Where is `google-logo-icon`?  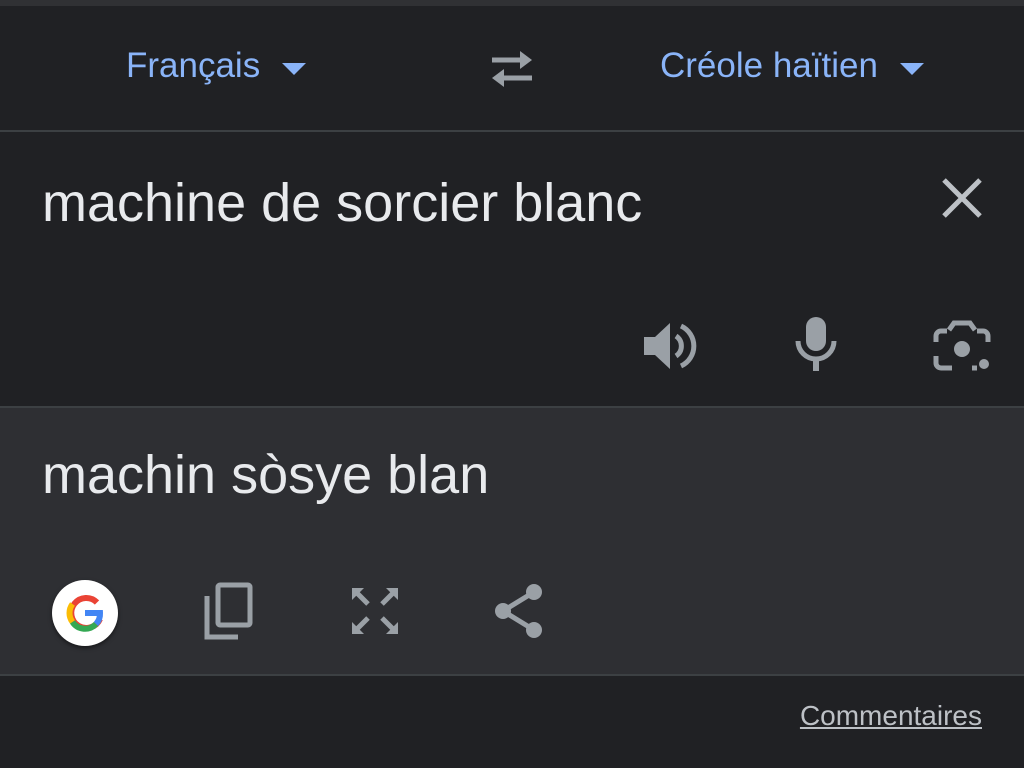
google-logo-icon is located at coordinates (84, 613).